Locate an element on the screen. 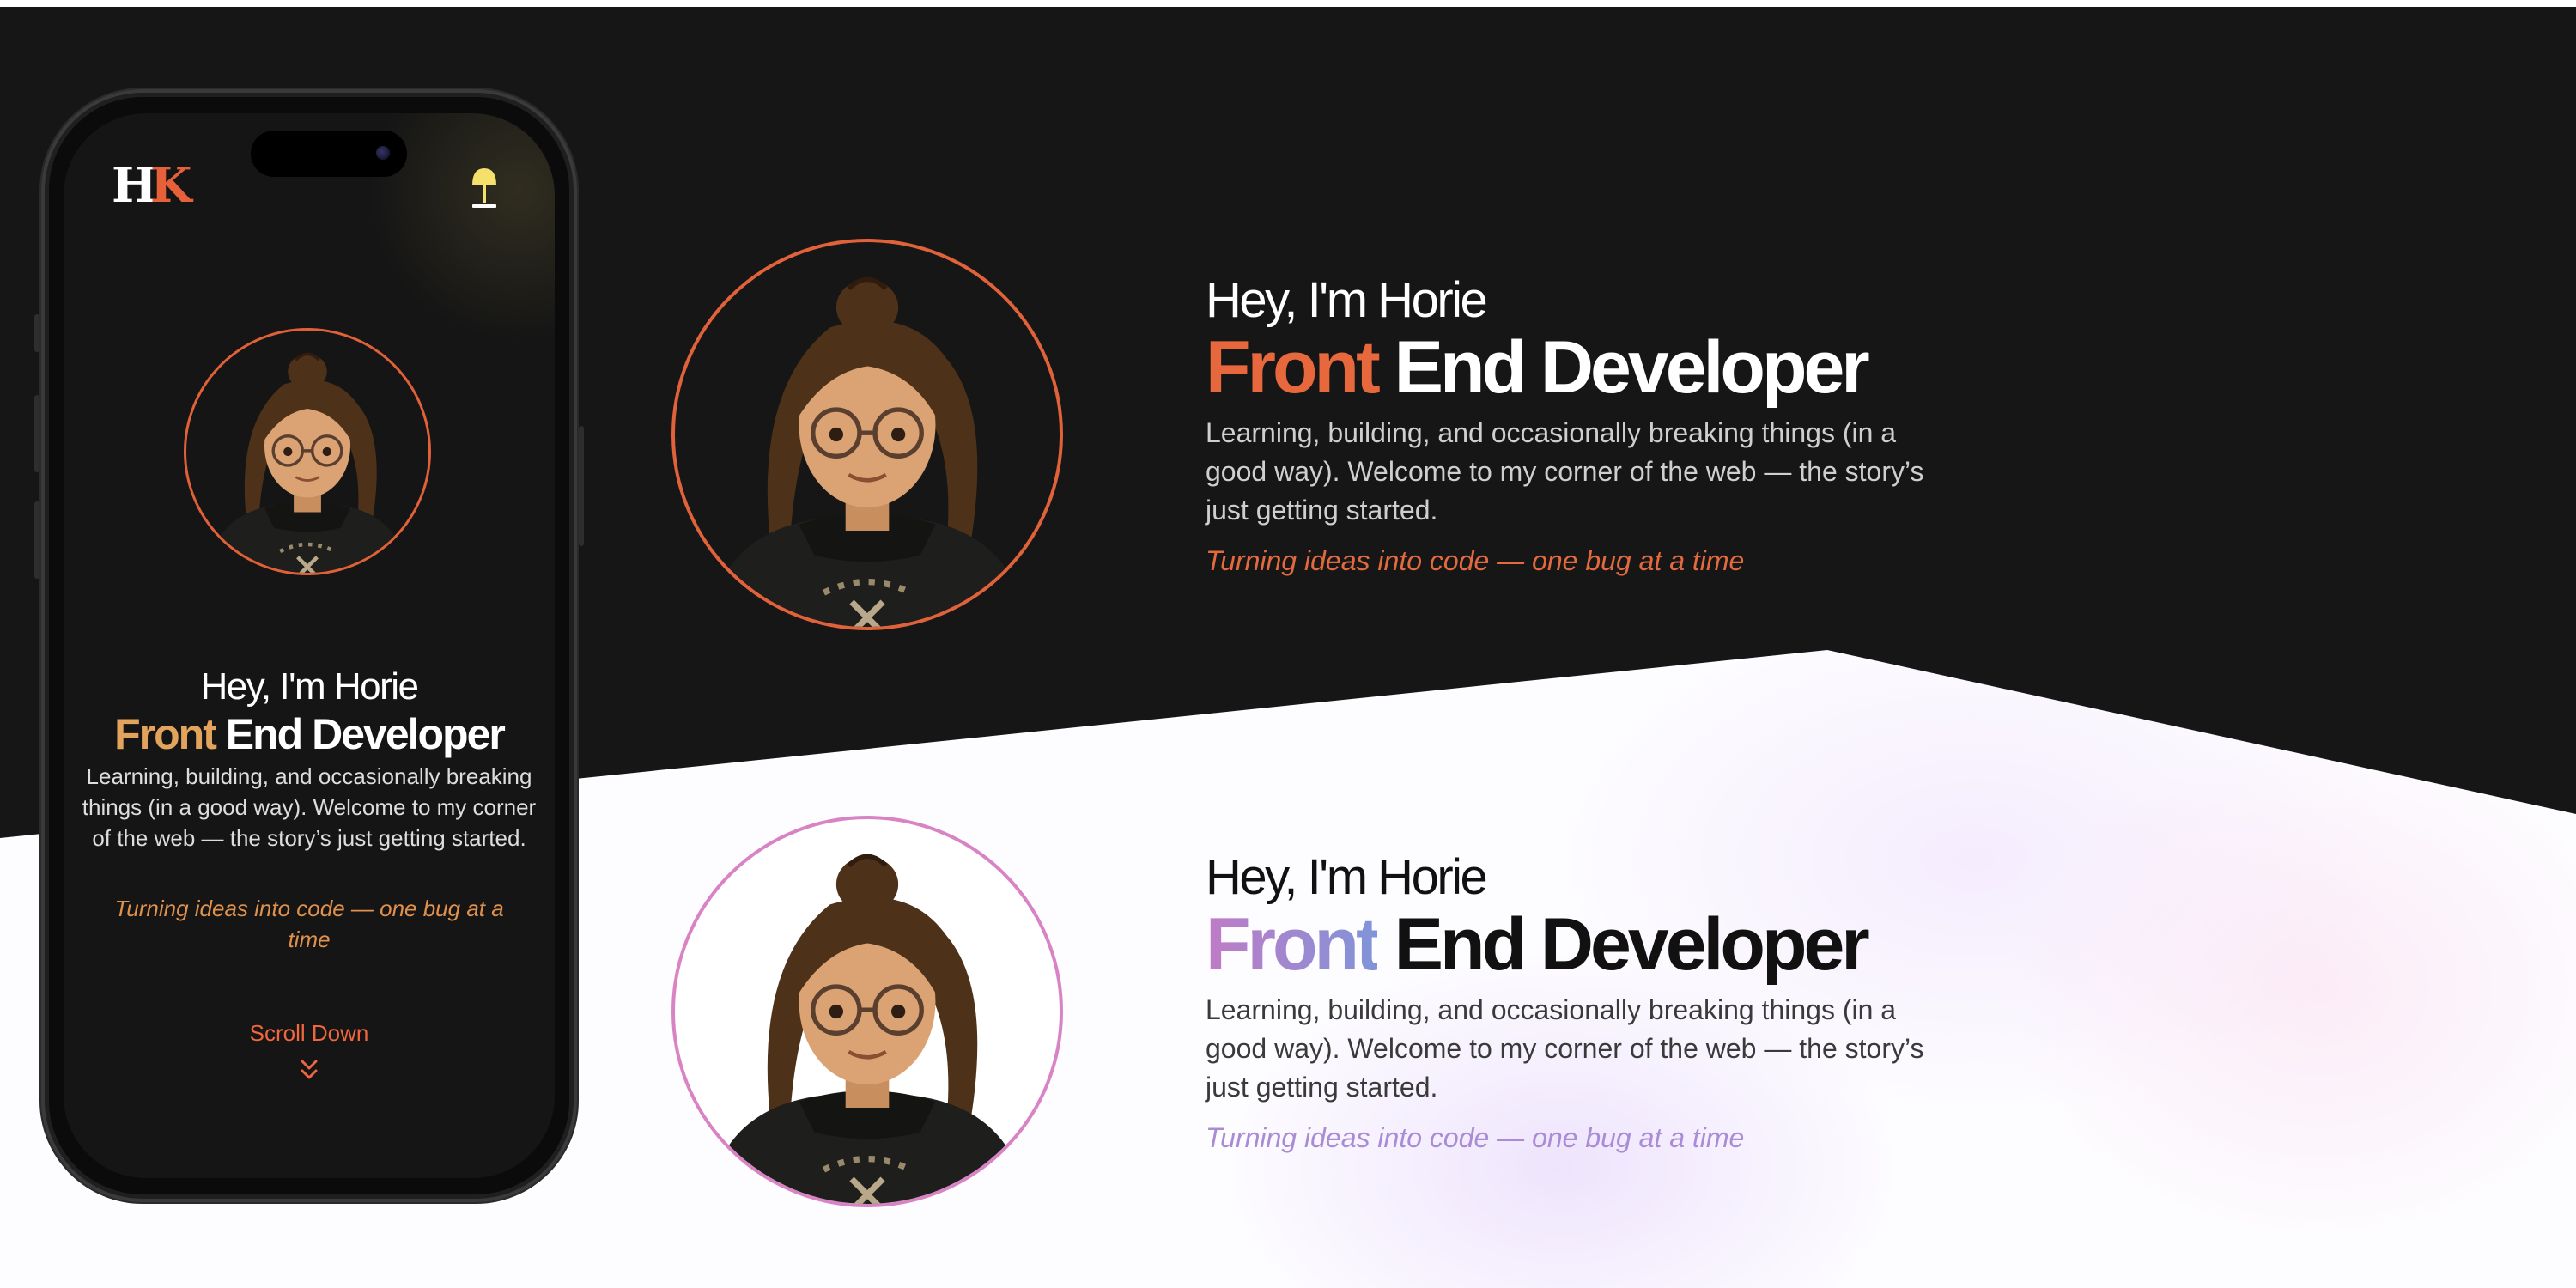 Image resolution: width=2576 pixels, height=1288 pixels. camera-icon is located at coordinates (383, 153).